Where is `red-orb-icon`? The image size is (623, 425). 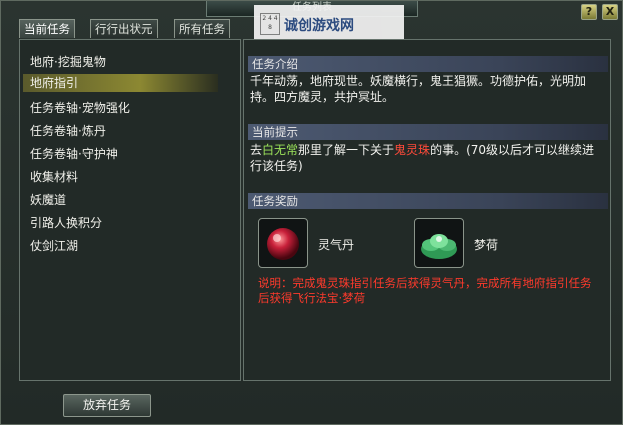
red-orb-icon is located at coordinates (283, 243).